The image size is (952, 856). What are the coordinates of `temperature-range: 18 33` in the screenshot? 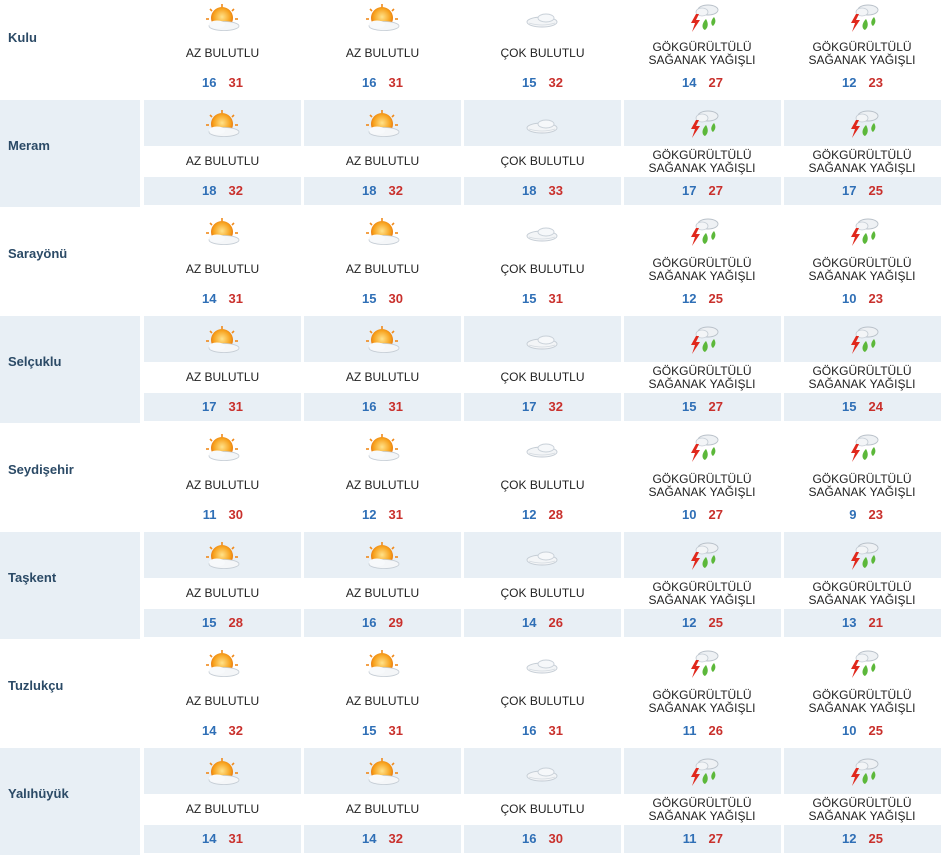 It's located at (542, 190).